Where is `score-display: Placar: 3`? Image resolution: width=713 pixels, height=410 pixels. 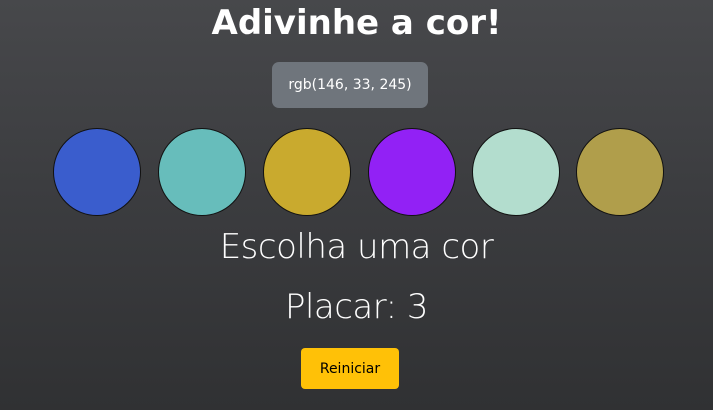 score-display: Placar: 3 is located at coordinates (356, 307).